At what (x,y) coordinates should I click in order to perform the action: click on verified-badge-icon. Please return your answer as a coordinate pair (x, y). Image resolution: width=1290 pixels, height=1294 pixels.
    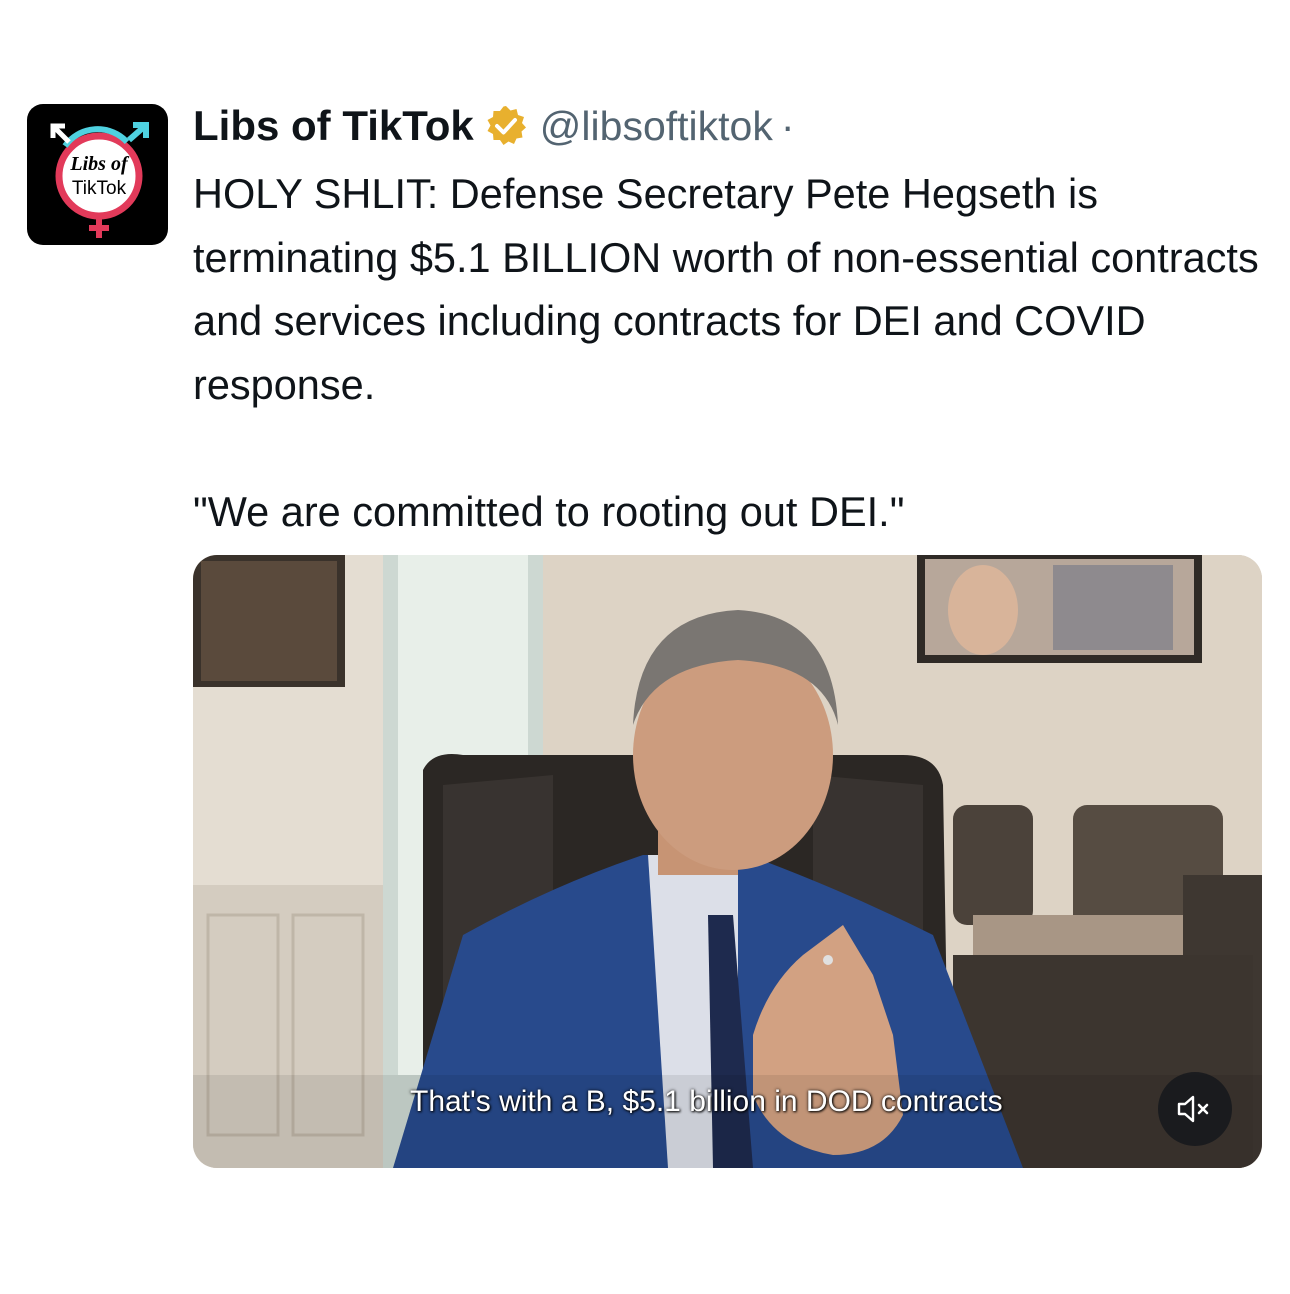
    Looking at the image, I should click on (506, 126).